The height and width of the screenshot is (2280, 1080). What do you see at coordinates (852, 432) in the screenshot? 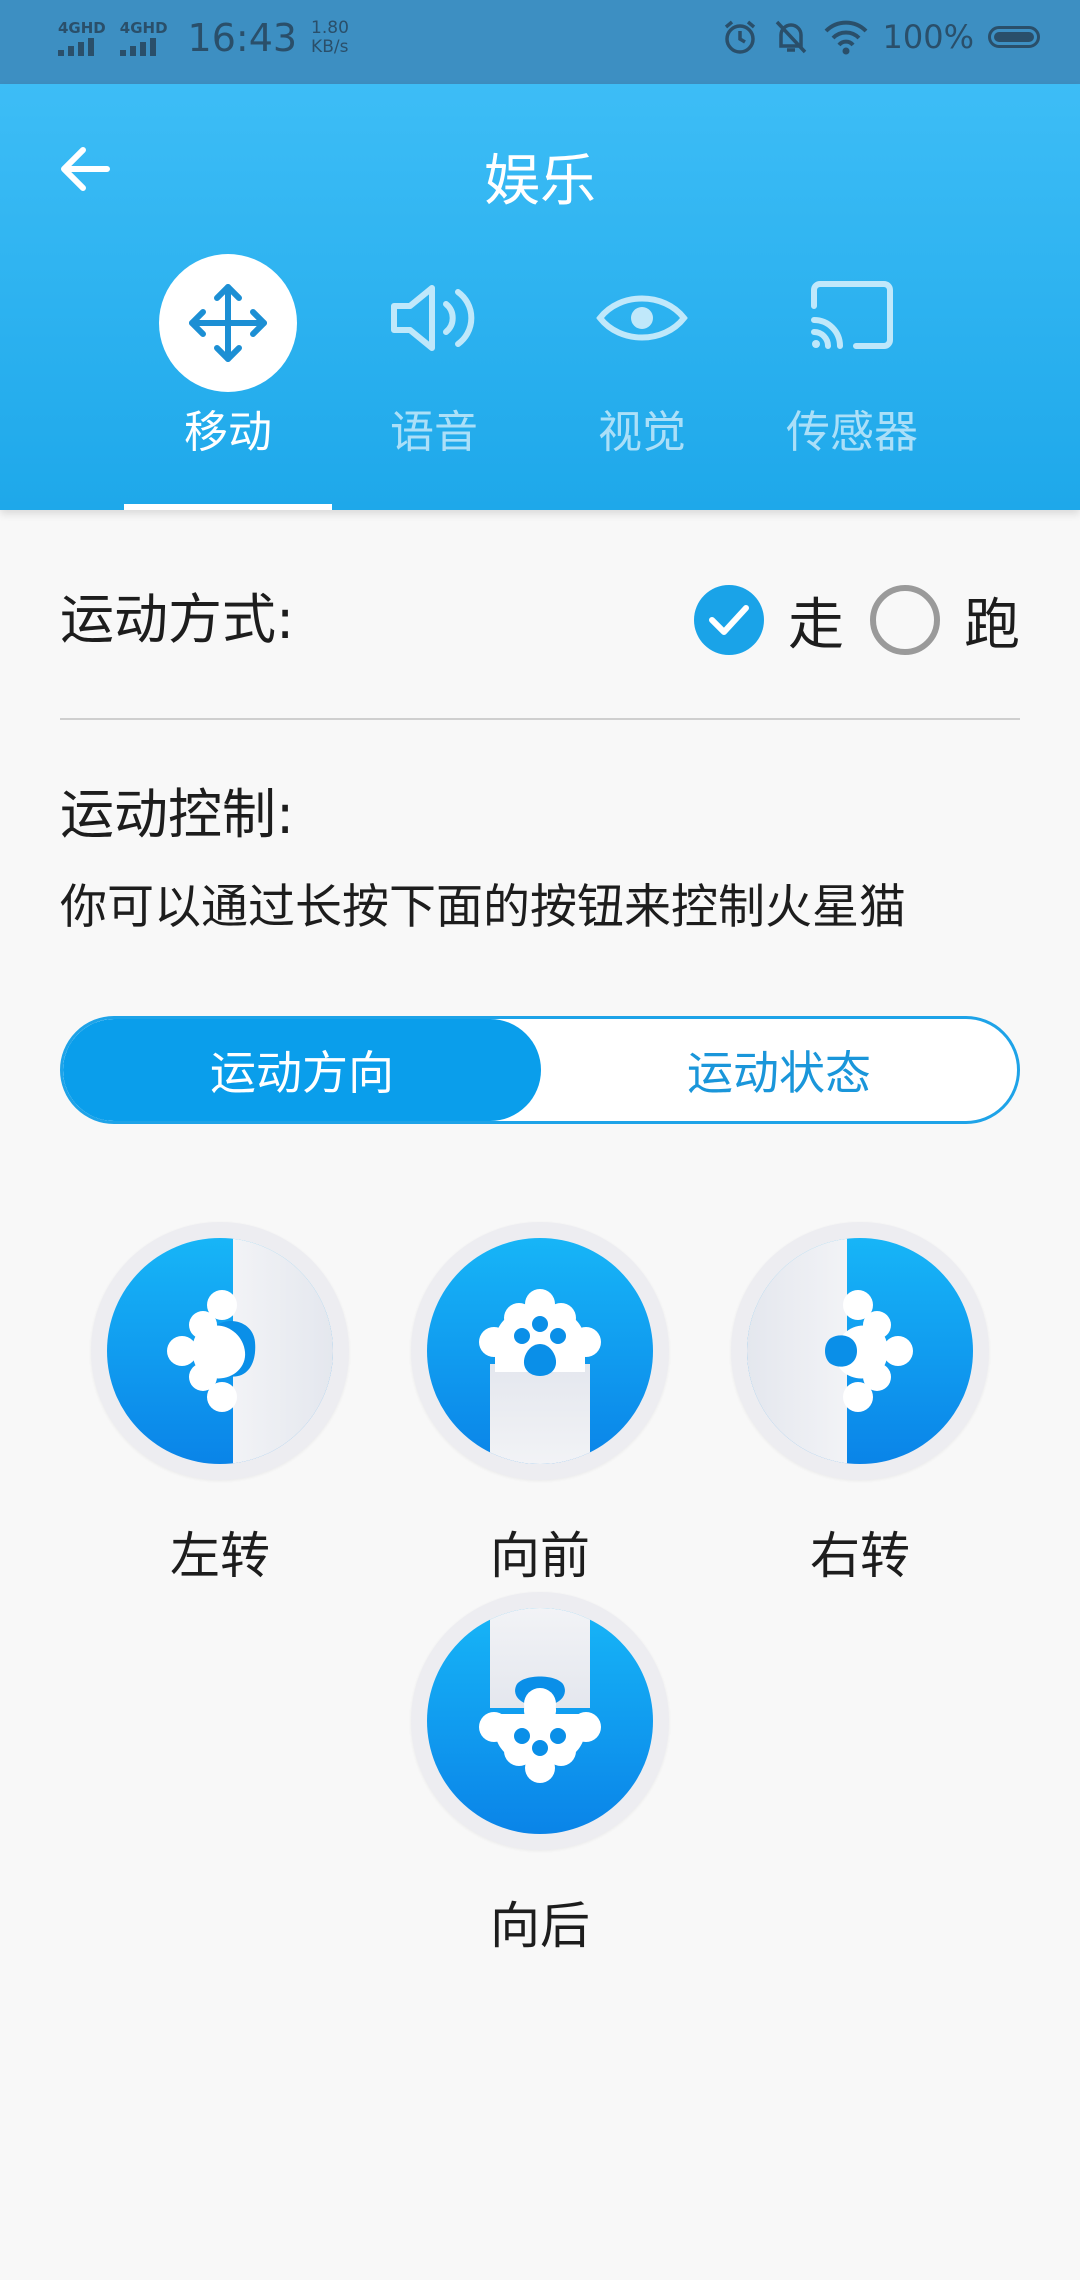
I see `tab-label: 传感器` at bounding box center [852, 432].